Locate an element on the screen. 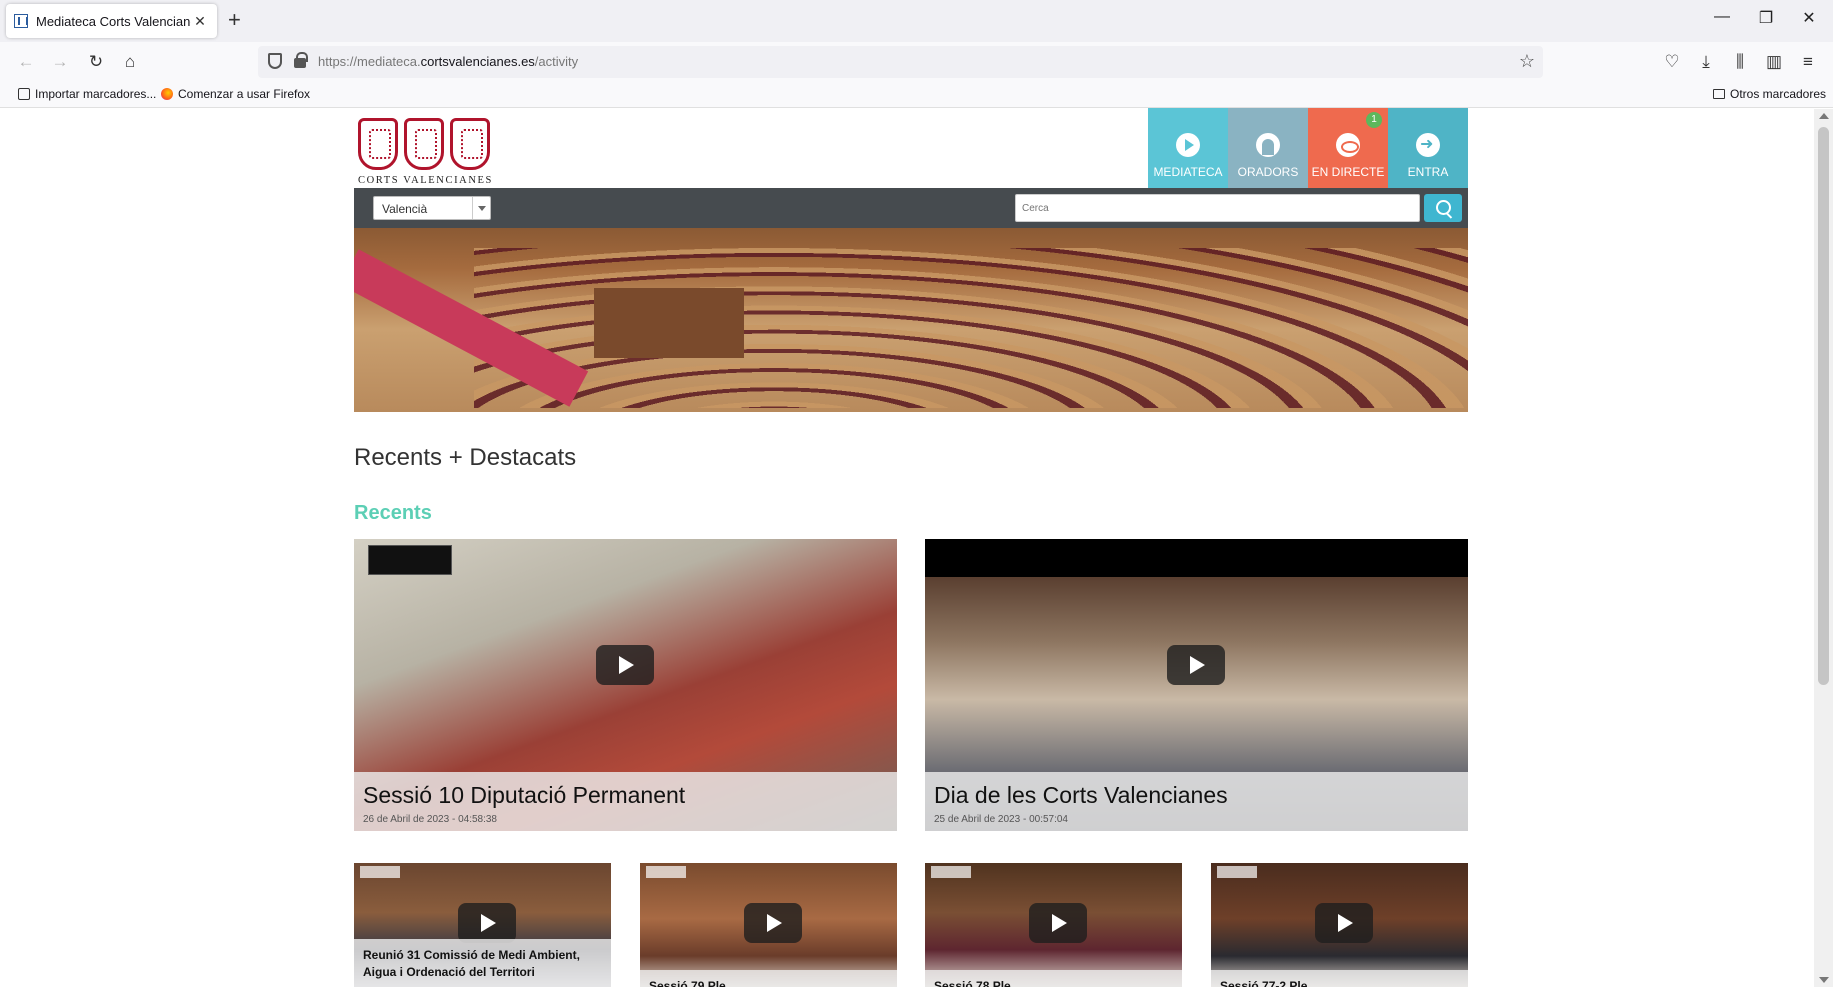 The image size is (1833, 987). forward-icon: → is located at coordinates (60, 62).